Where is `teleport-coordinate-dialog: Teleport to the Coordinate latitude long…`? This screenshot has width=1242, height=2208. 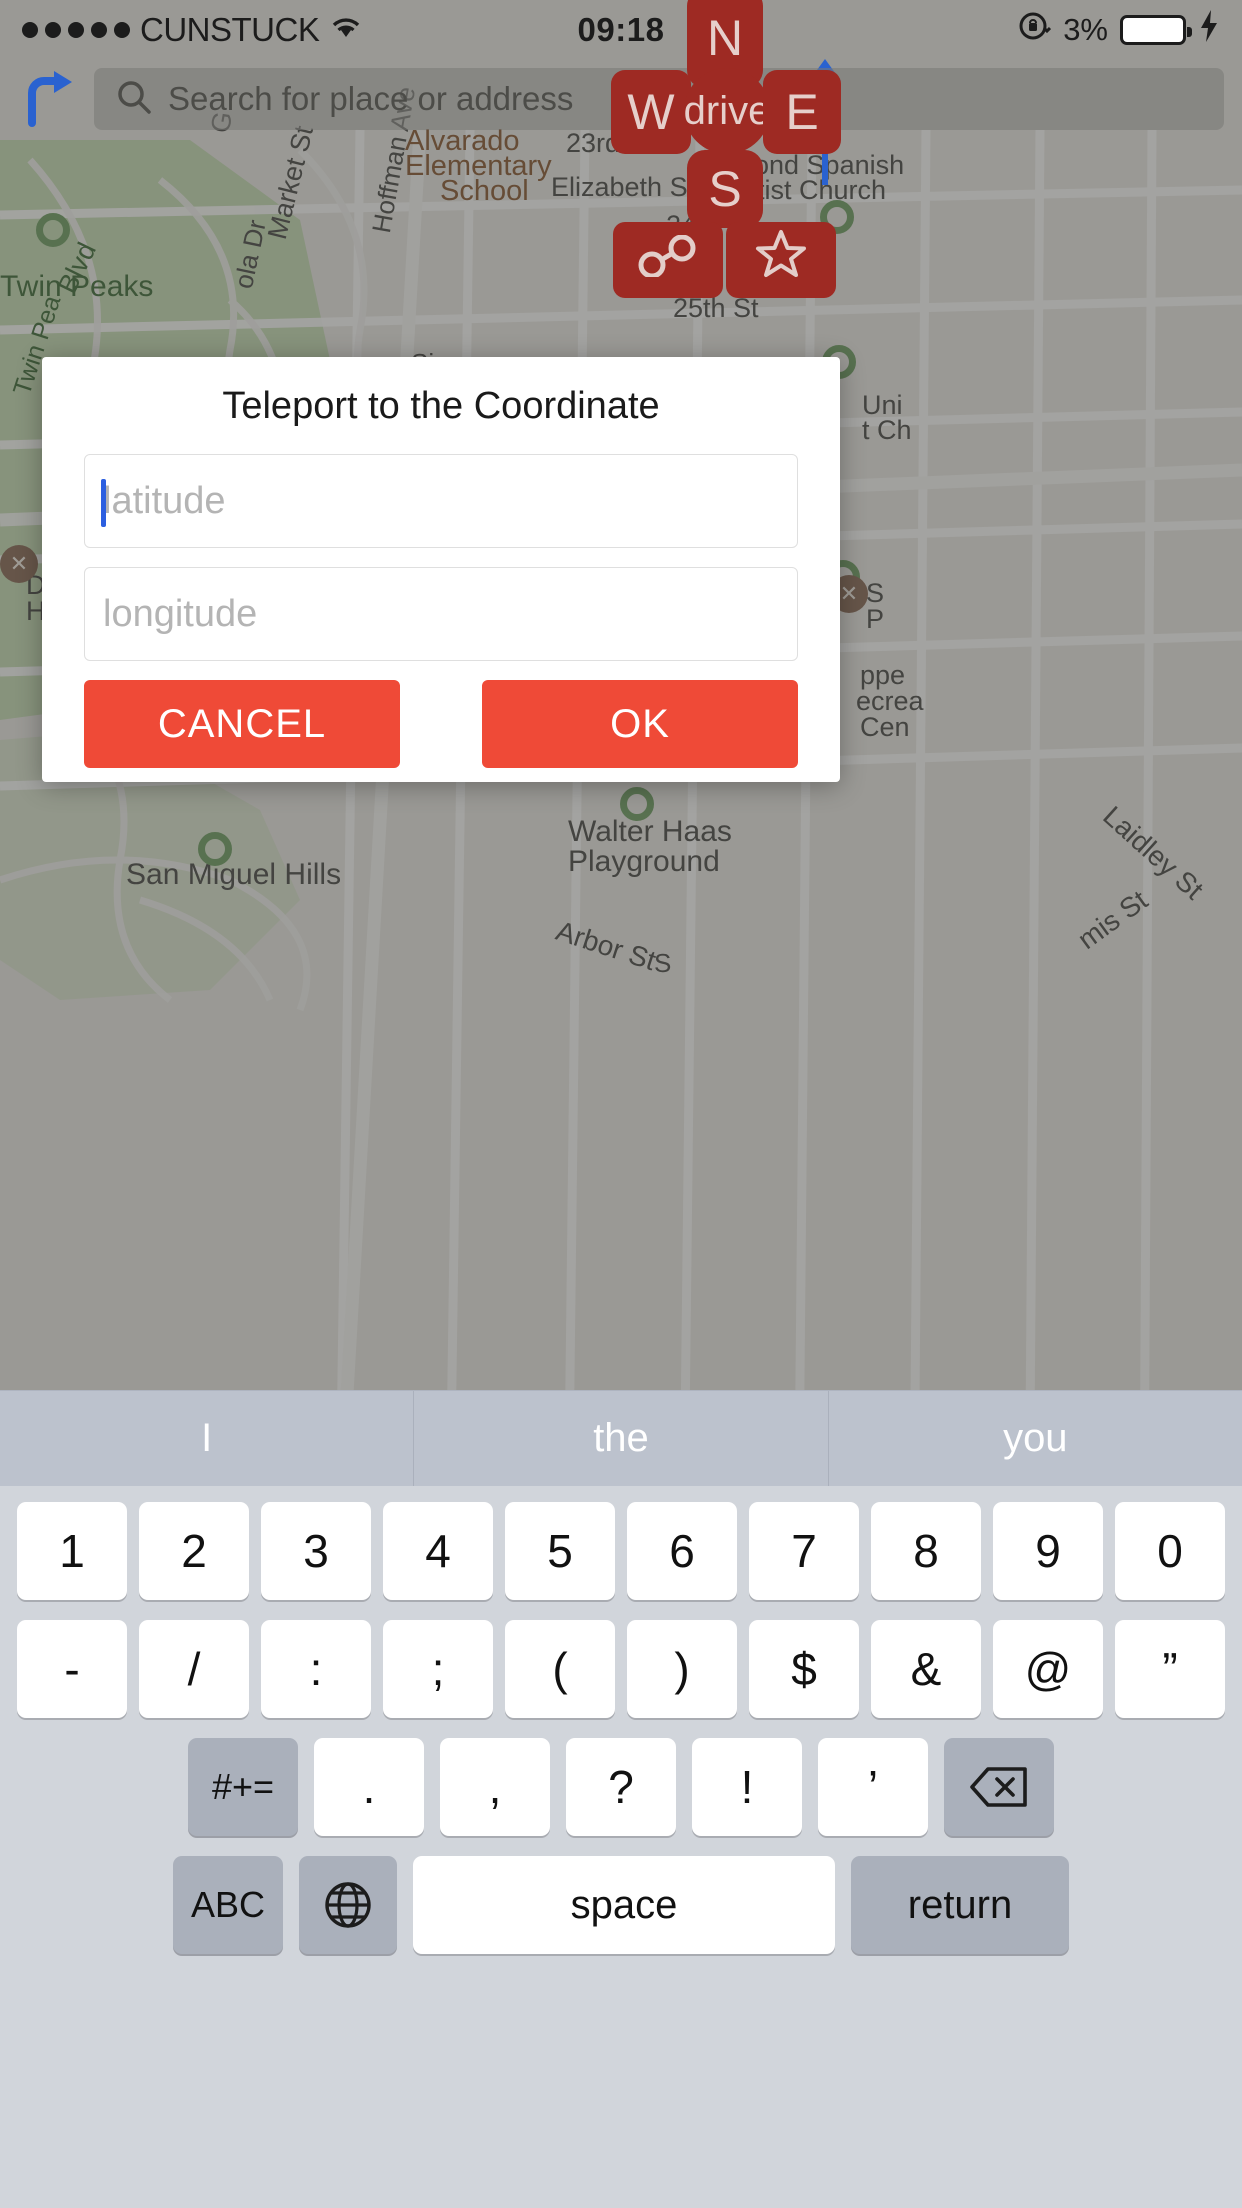 teleport-coordinate-dialog: Teleport to the Coordinate latitude long… is located at coordinates (441, 569).